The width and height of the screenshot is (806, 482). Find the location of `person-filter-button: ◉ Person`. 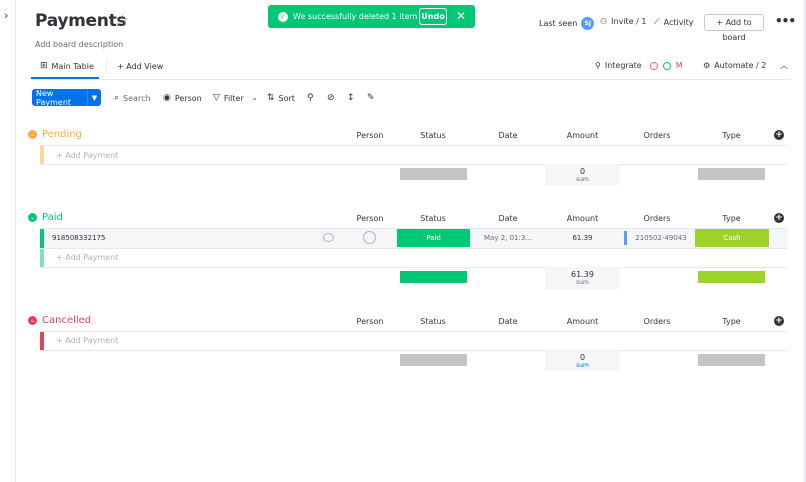

person-filter-button: ◉ Person is located at coordinates (182, 98).